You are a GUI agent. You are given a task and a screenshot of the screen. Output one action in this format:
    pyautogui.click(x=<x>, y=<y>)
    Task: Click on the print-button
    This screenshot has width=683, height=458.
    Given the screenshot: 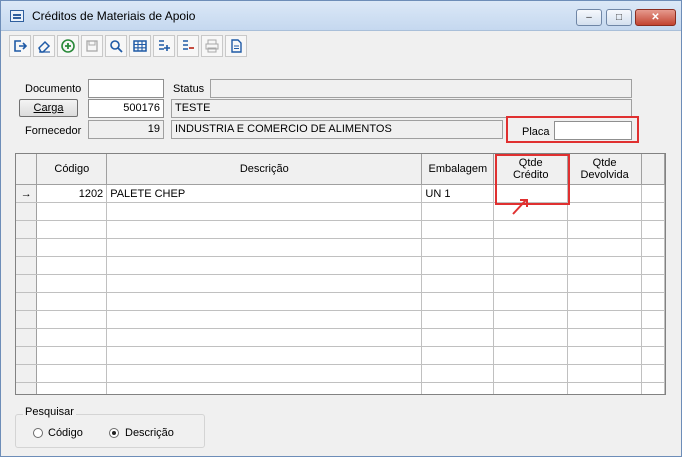 What is the action you would take?
    pyautogui.click(x=212, y=46)
    